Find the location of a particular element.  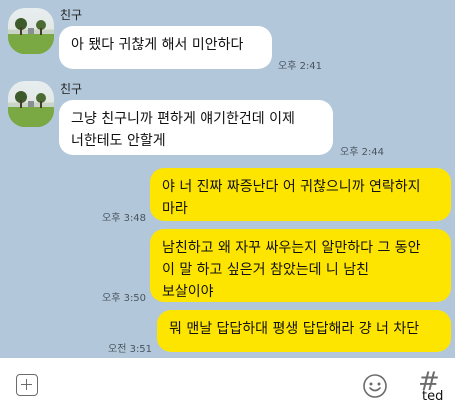

message-bubble-outgoing: 야 너 진짜 짜증난다 어 귀찮으니까 연락하지 마라 is located at coordinates (300, 194).